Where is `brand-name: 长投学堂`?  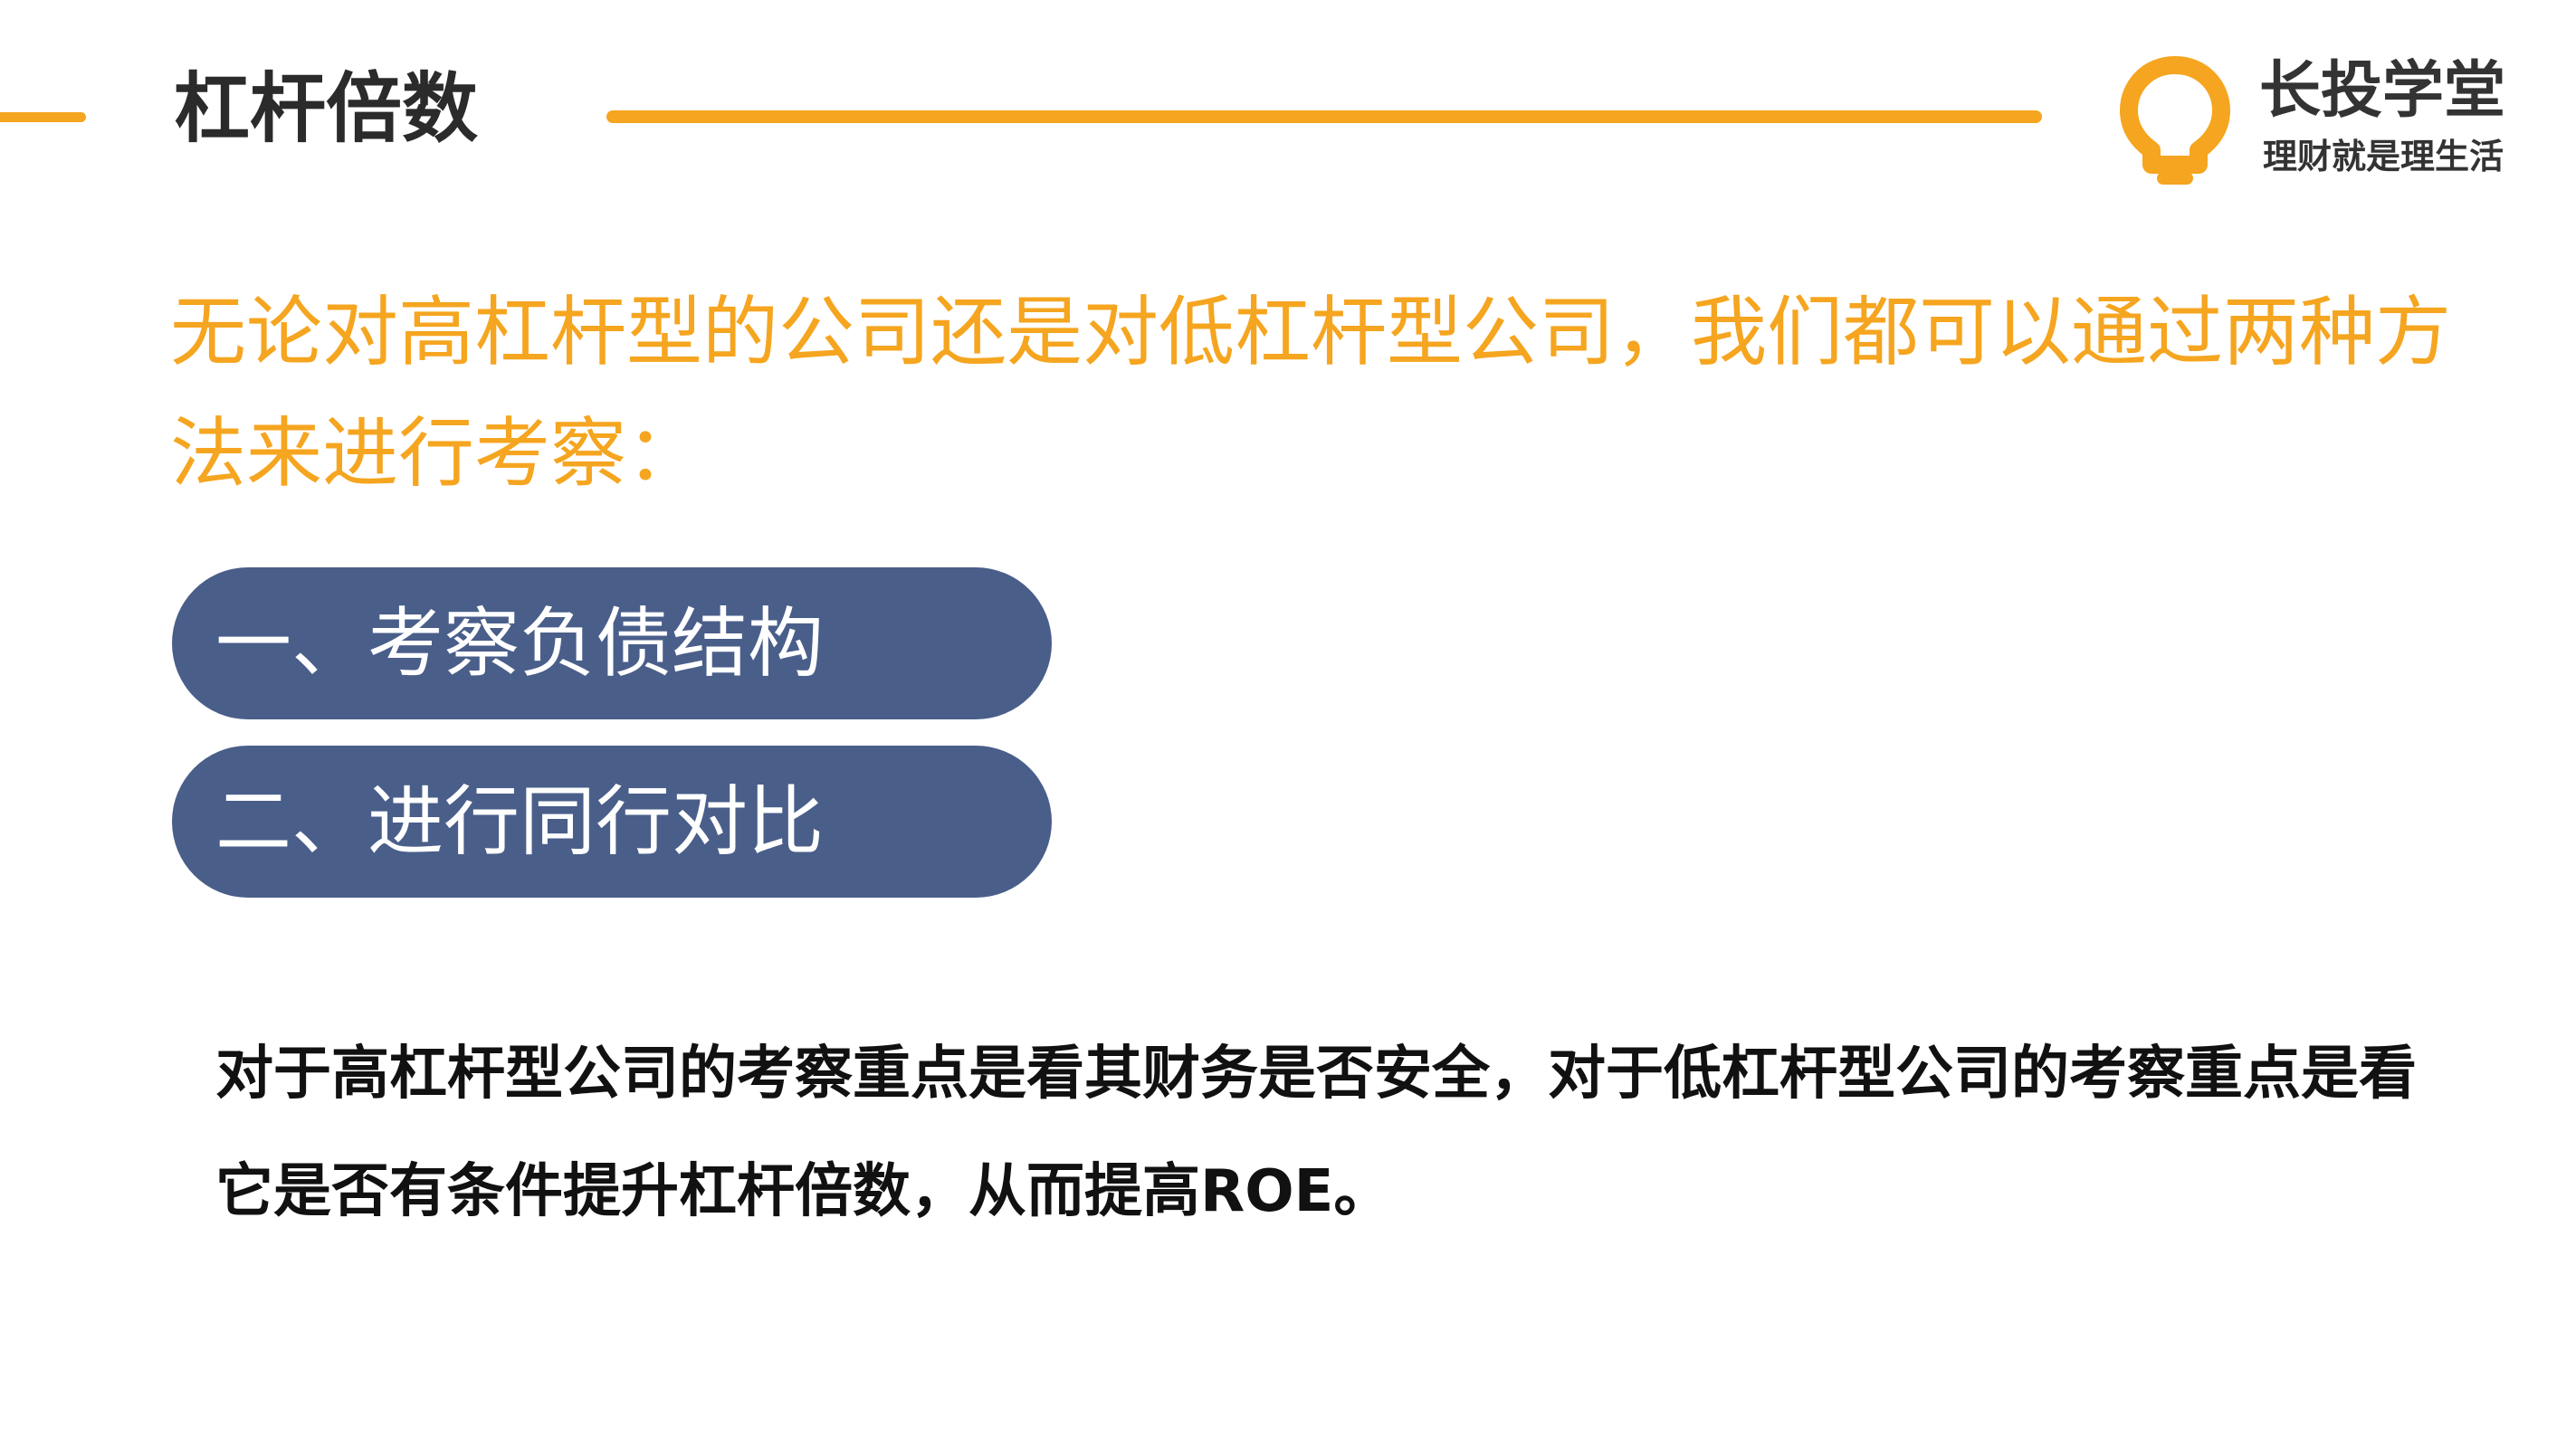
brand-name: 长投学堂 is located at coordinates (2382, 91).